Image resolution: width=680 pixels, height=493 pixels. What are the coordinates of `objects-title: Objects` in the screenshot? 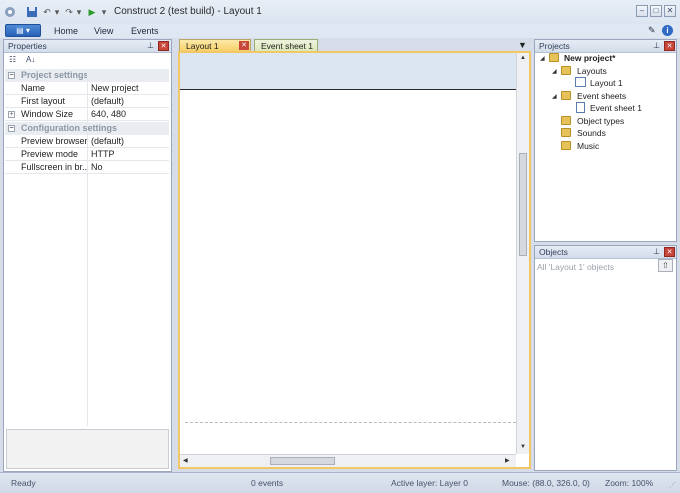 It's located at (553, 252).